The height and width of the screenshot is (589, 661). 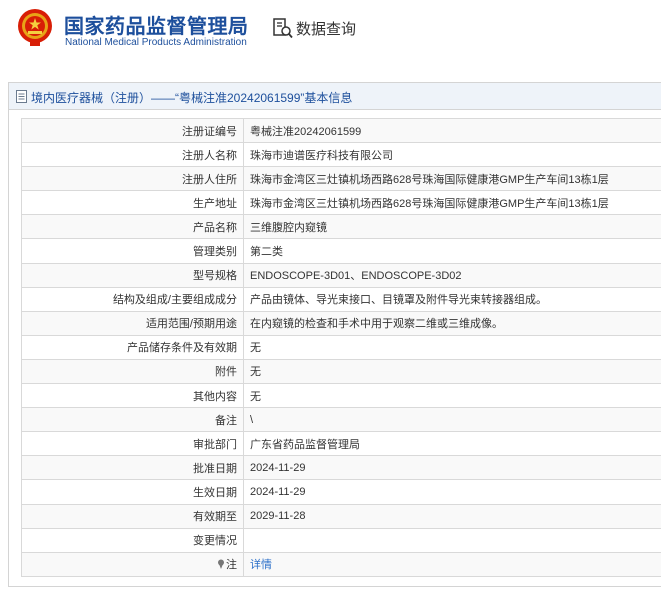 I want to click on table-row: 产品名称 三维腹腔内窥镜, so click(x=341, y=227).